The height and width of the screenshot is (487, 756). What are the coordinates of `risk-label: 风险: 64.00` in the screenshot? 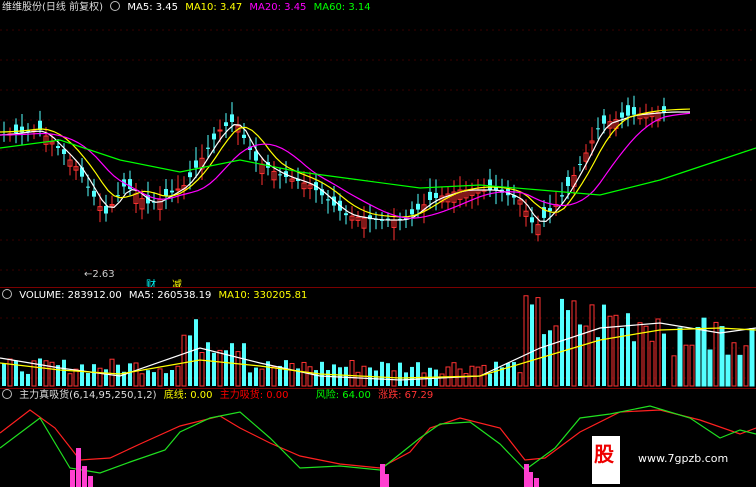 It's located at (343, 395).